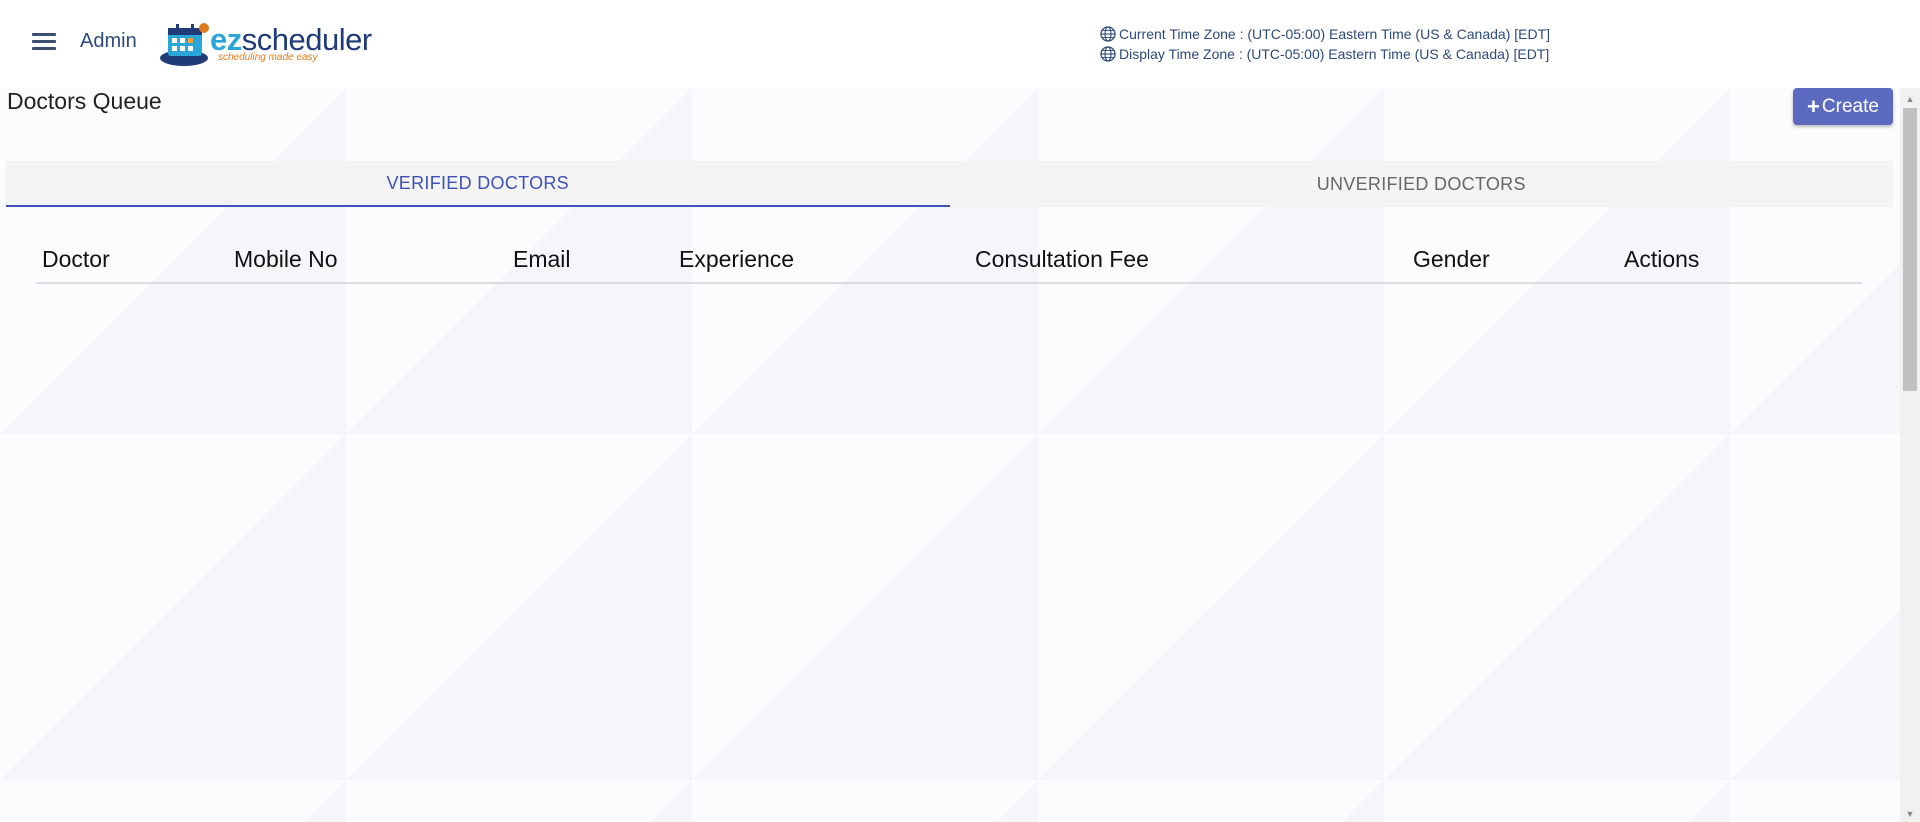 The height and width of the screenshot is (822, 1920). Describe the element at coordinates (1661, 259) in the screenshot. I see `column-header-actions: Actions` at that location.